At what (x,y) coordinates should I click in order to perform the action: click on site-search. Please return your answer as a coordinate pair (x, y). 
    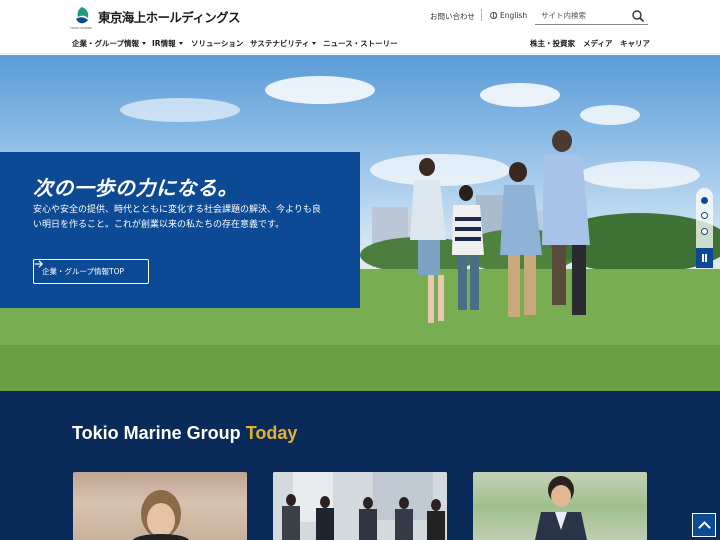
    Looking at the image, I should click on (591, 15).